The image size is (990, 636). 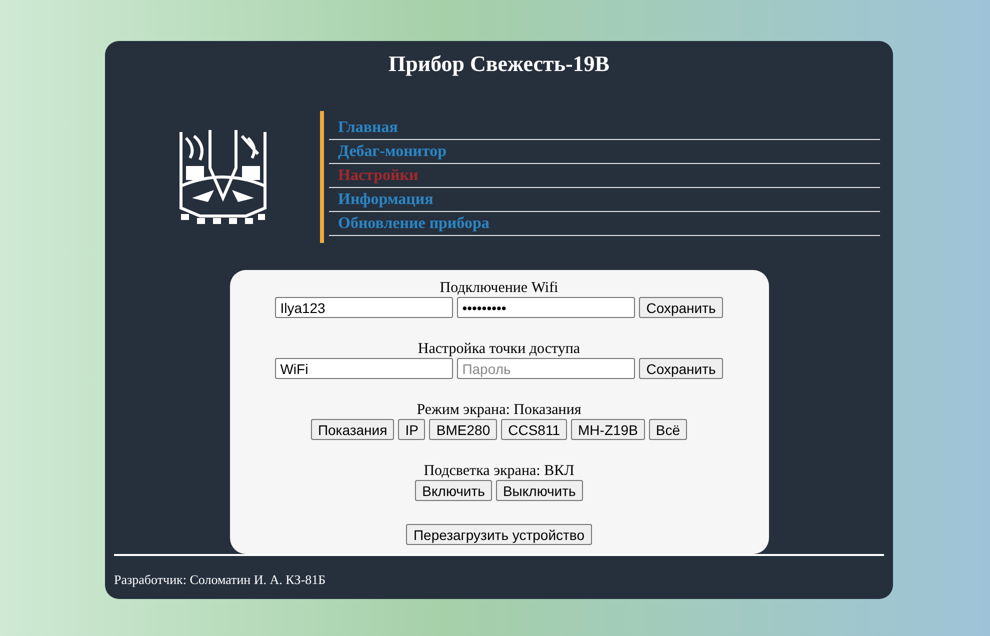 What do you see at coordinates (539, 490) in the screenshot?
I see `option-button: Выключить` at bounding box center [539, 490].